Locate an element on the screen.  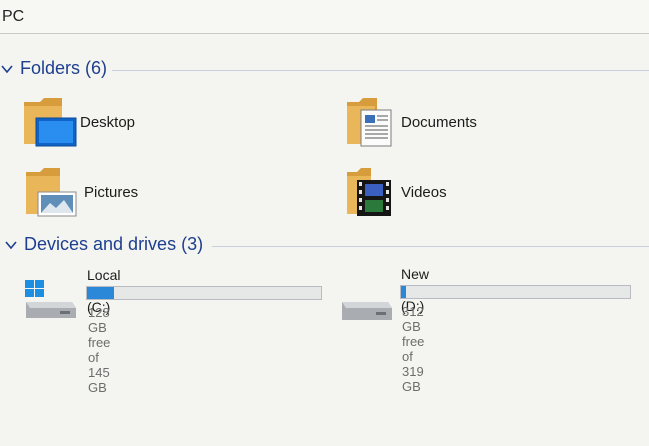
windows-drive-icon is located at coordinates (50, 299).